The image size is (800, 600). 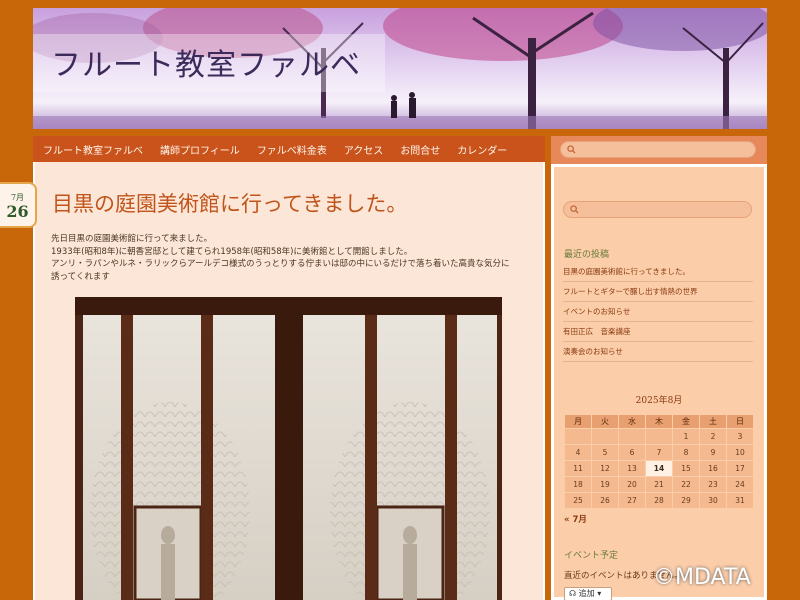 I want to click on calendar-day: 25, so click(x=578, y=500).